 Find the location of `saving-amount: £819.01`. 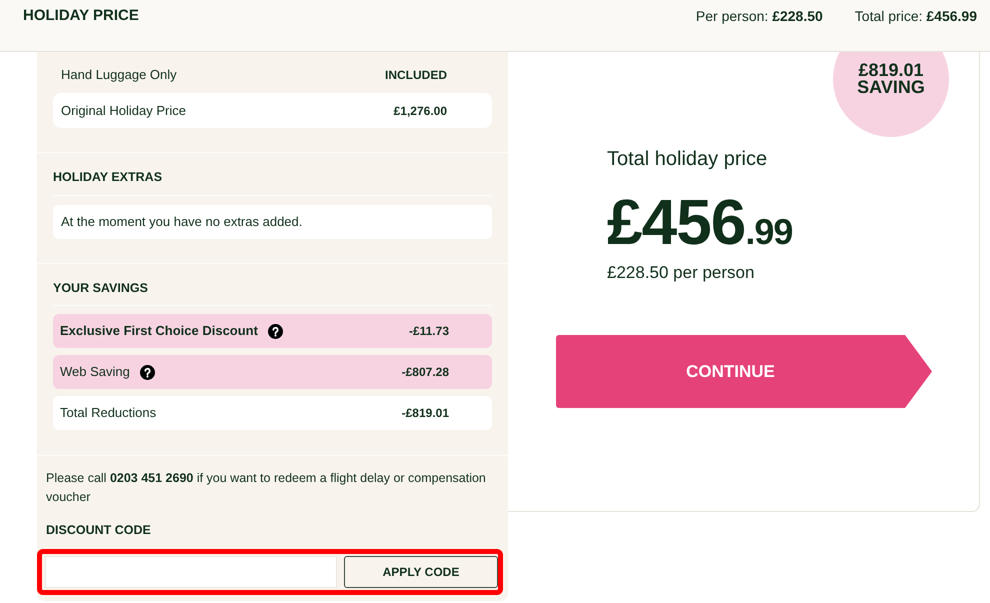

saving-amount: £819.01 is located at coordinates (891, 70).